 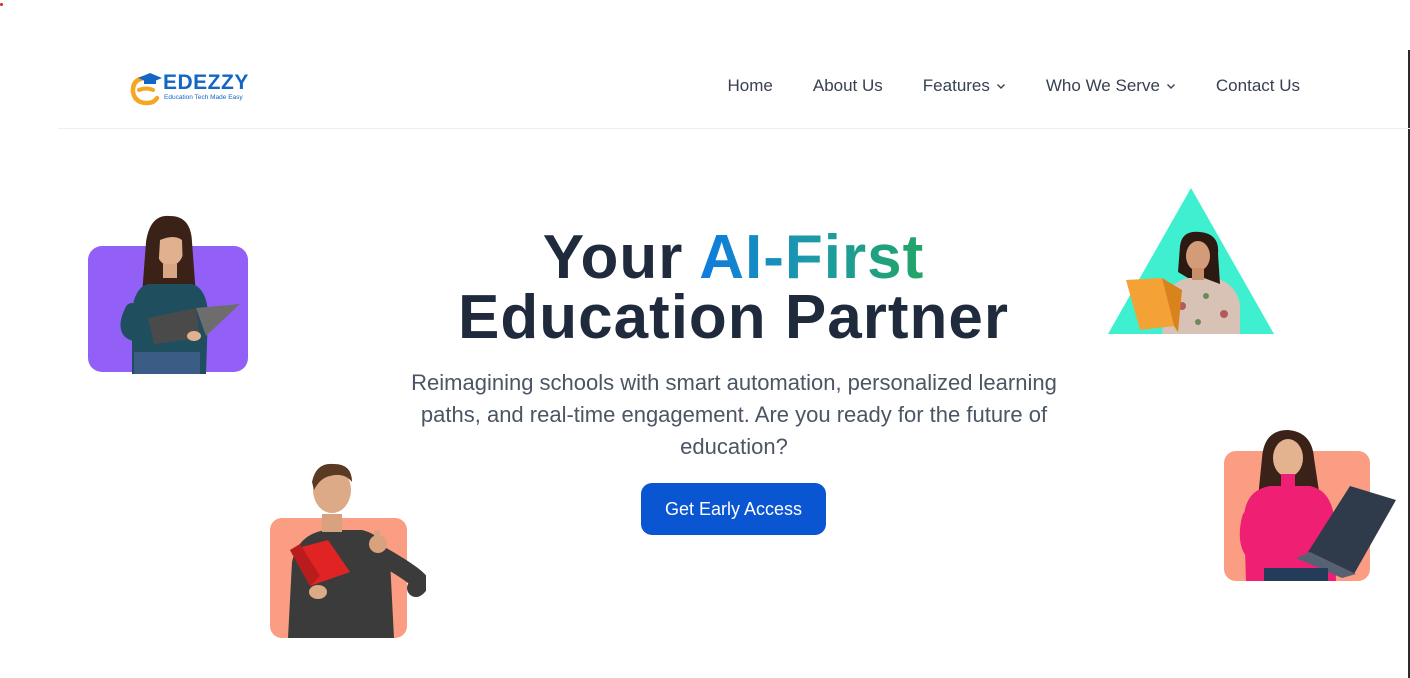 I want to click on nav-item-about-us: About Us, so click(x=848, y=86).